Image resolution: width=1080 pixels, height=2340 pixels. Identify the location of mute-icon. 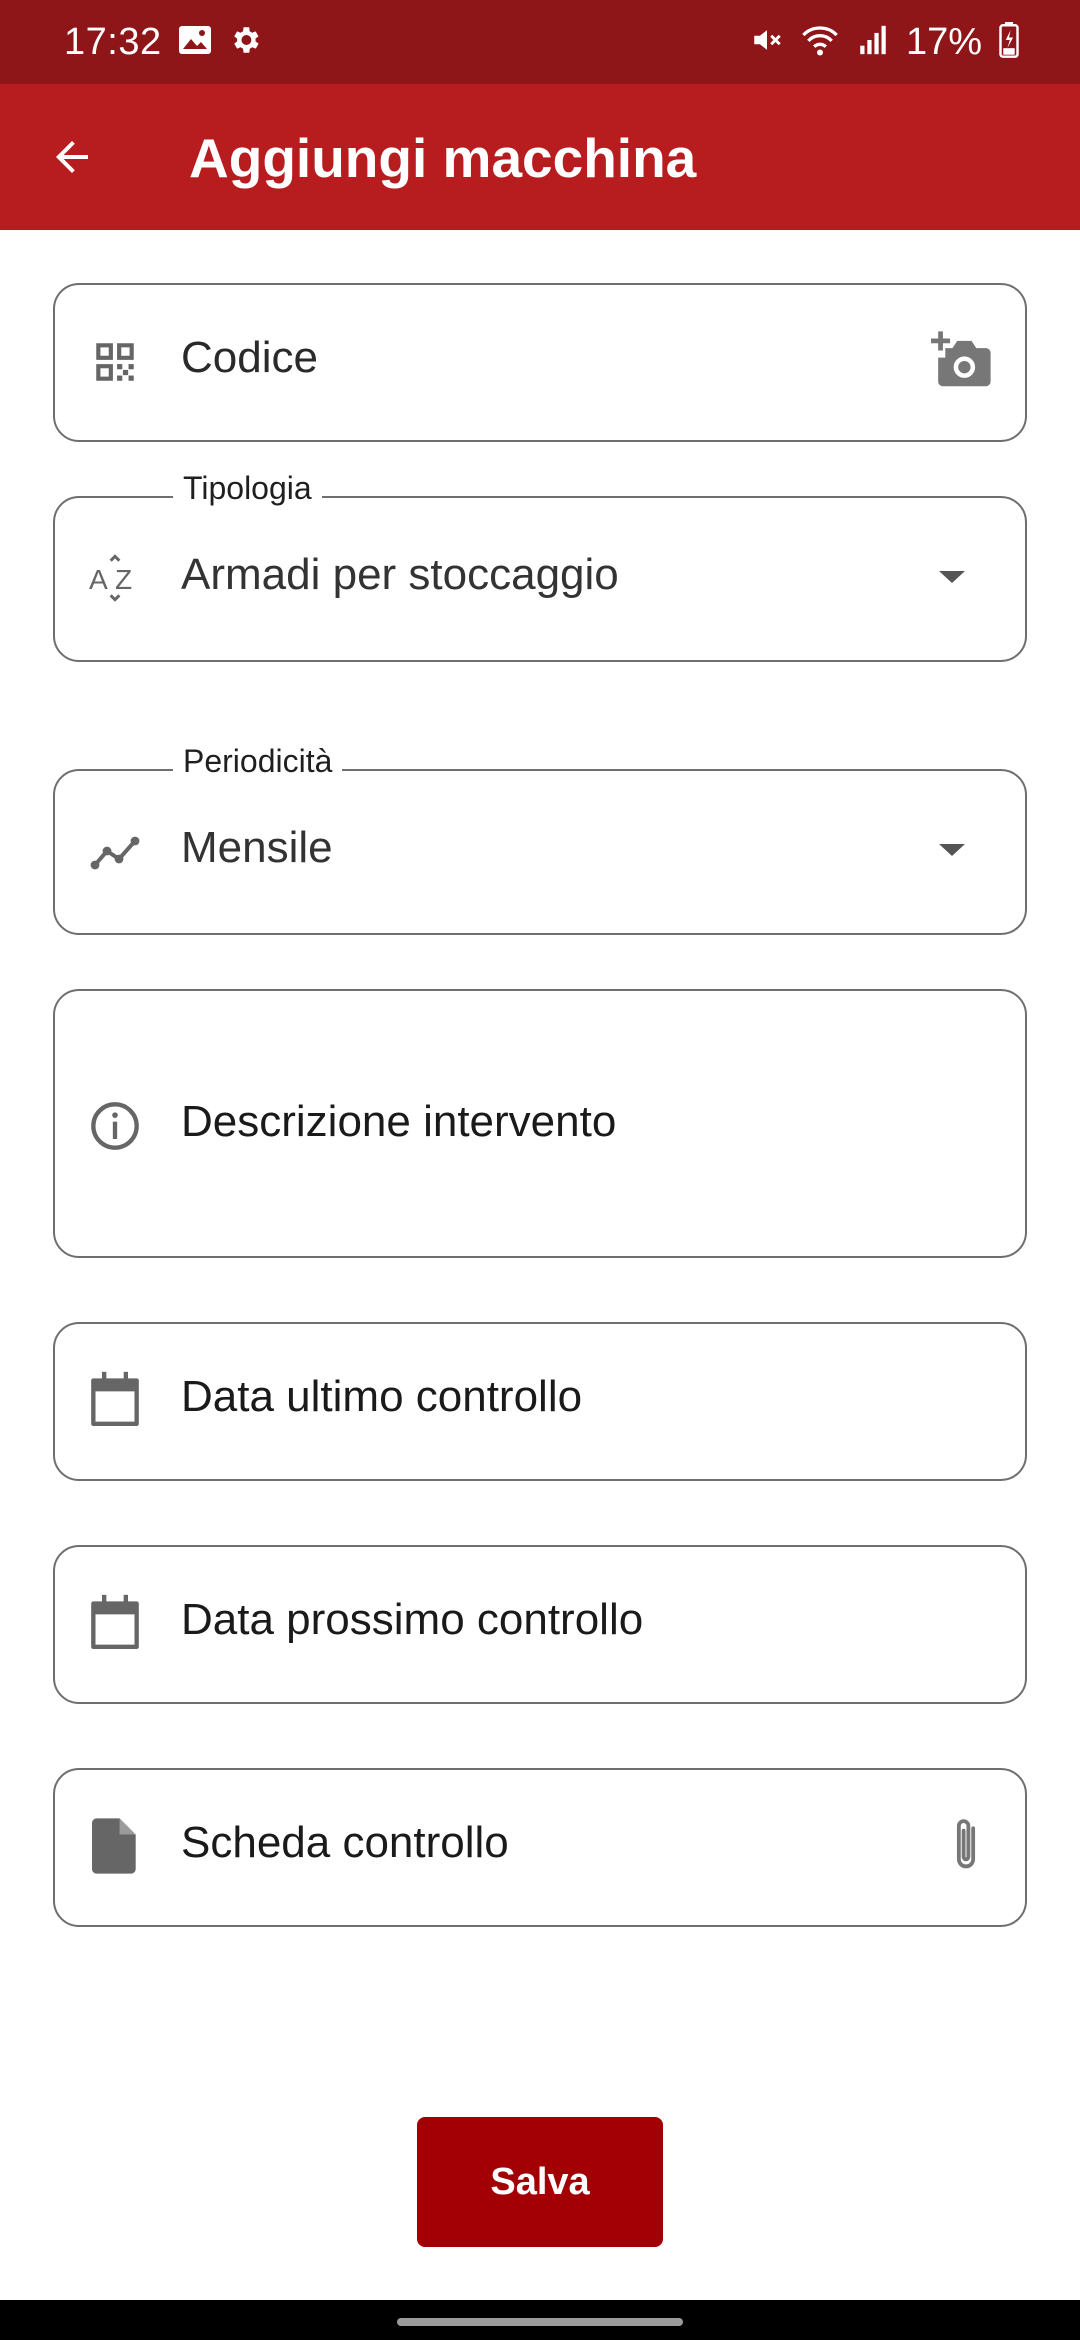
(767, 42).